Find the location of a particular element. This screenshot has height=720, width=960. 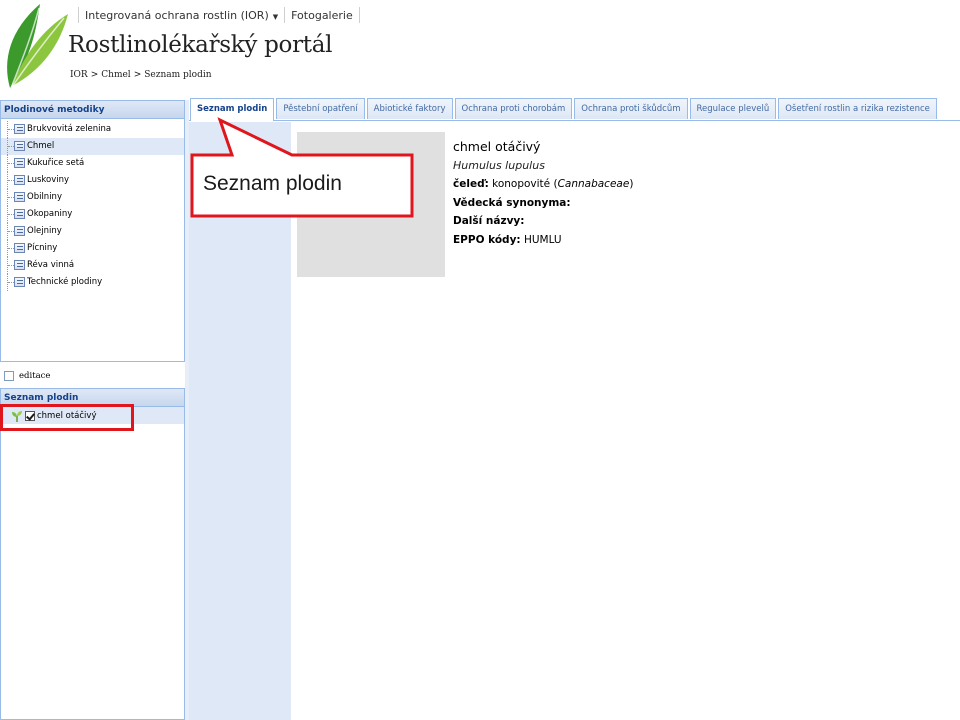

eppo-label: EPPO kódy: is located at coordinates (487, 239).